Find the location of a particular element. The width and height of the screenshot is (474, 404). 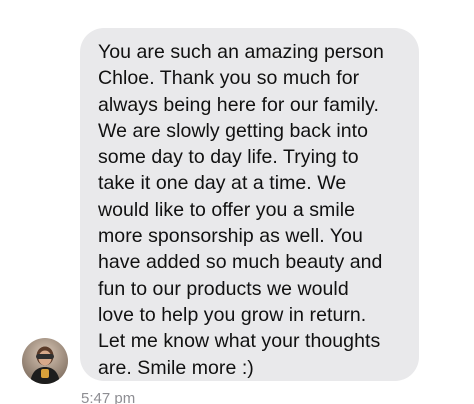

profile-photo-icon is located at coordinates (45, 361).